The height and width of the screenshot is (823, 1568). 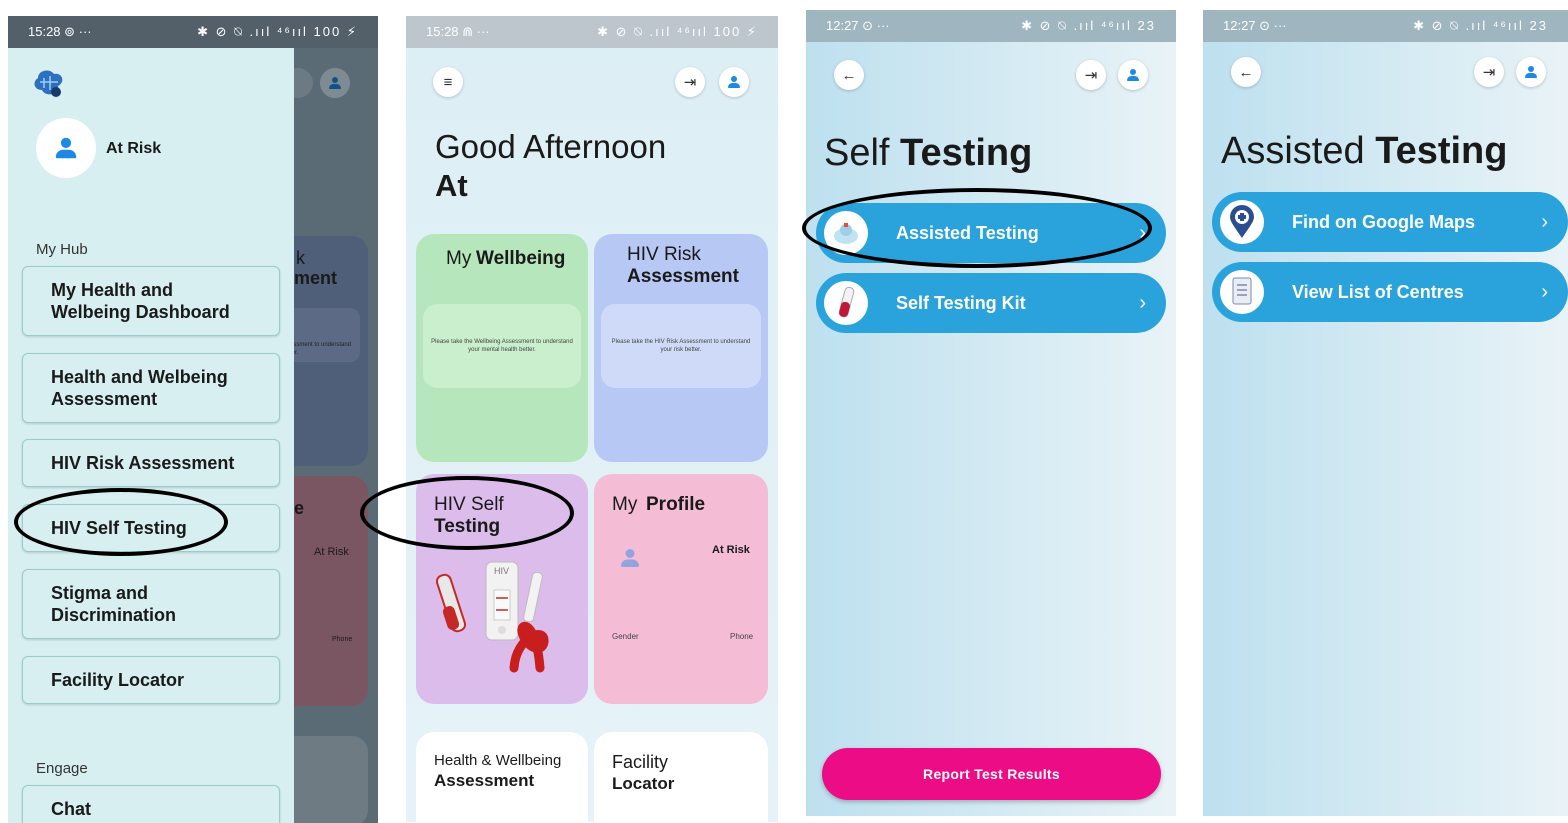 What do you see at coordinates (742, 636) in the screenshot?
I see `profile-phone-label: Phone` at bounding box center [742, 636].